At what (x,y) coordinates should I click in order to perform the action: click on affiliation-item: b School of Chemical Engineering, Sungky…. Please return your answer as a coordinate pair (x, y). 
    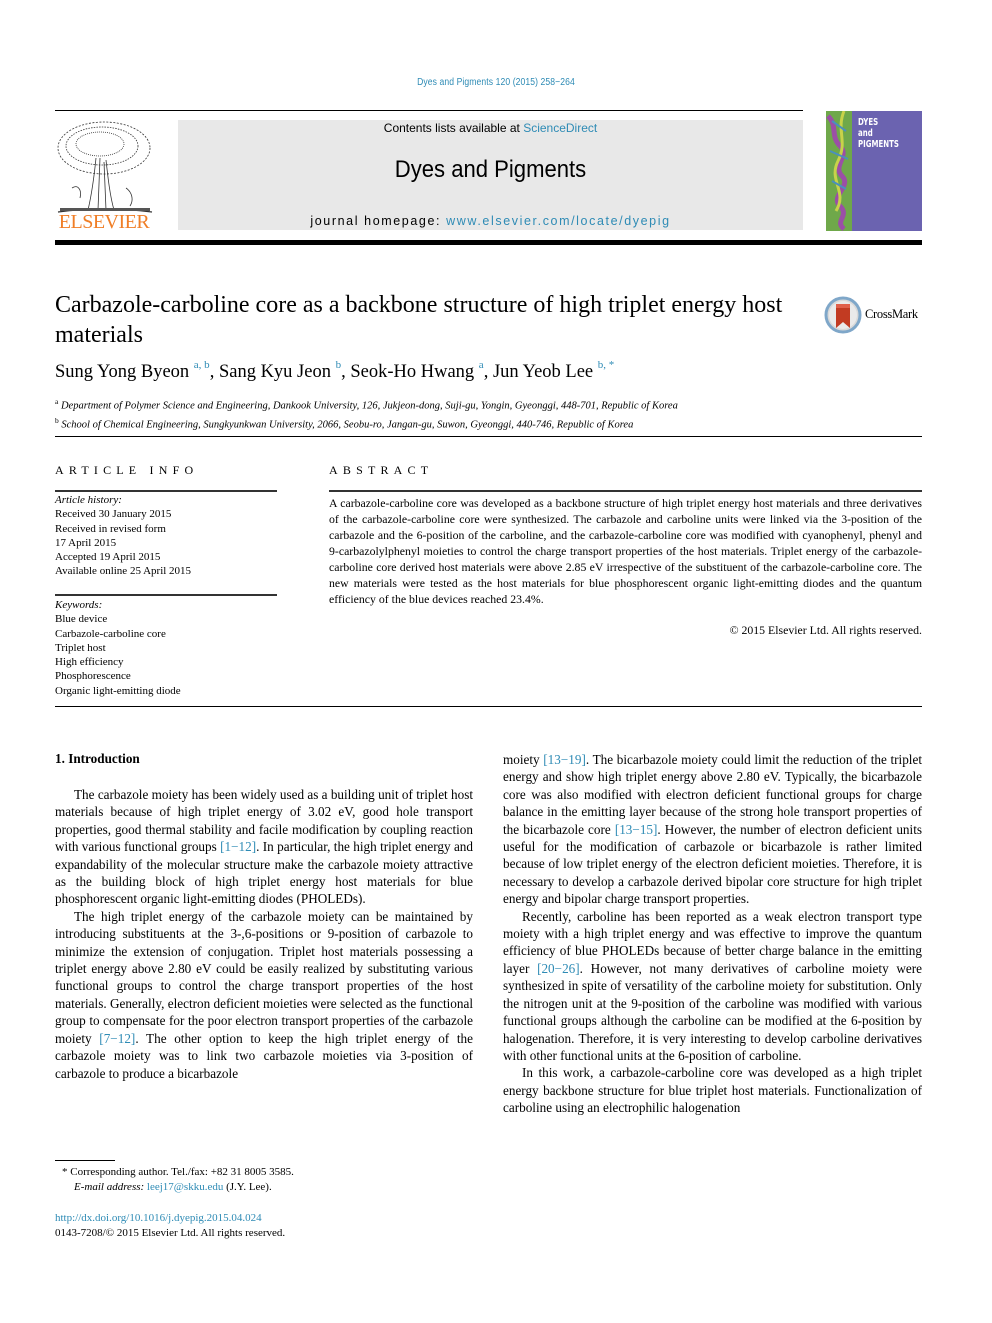
    Looking at the image, I should click on (344, 423).